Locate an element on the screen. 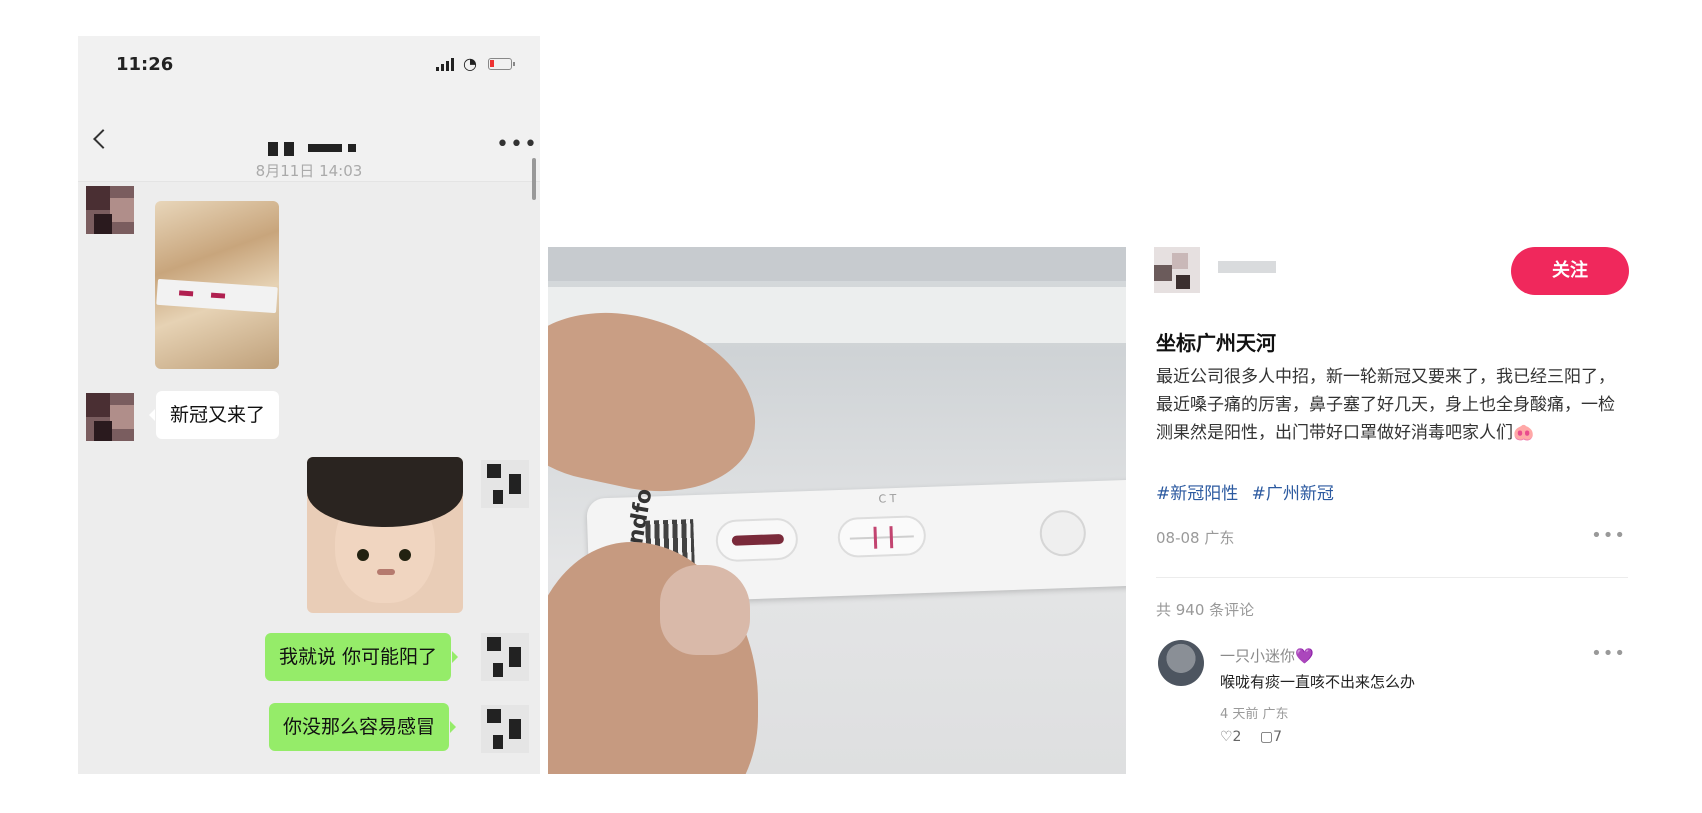 The image size is (1702, 813). commenter-avatar is located at coordinates (1181, 663).